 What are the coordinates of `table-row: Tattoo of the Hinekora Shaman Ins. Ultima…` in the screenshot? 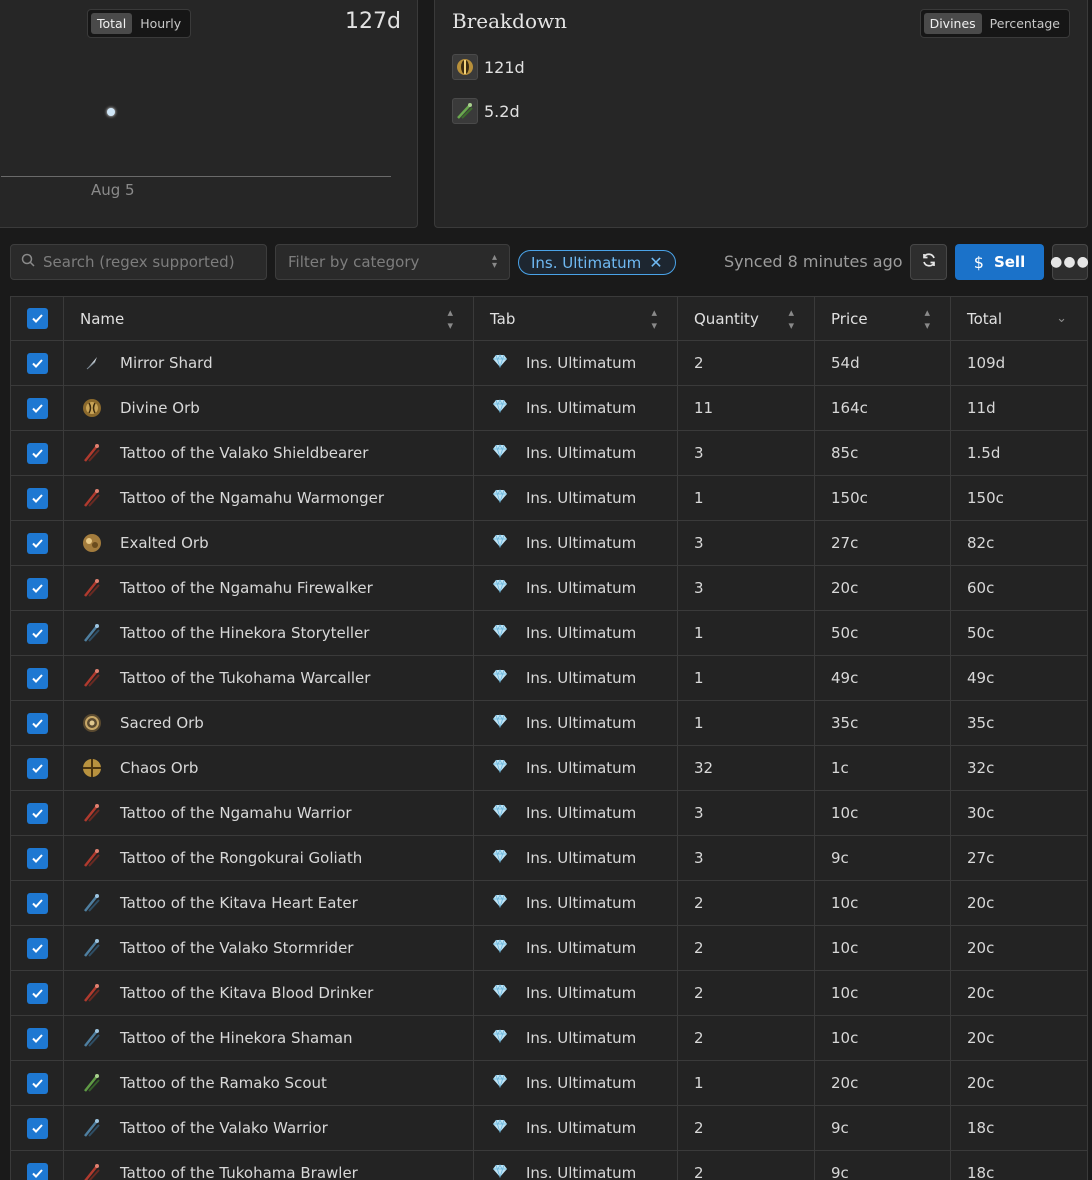 It's located at (549, 1038).